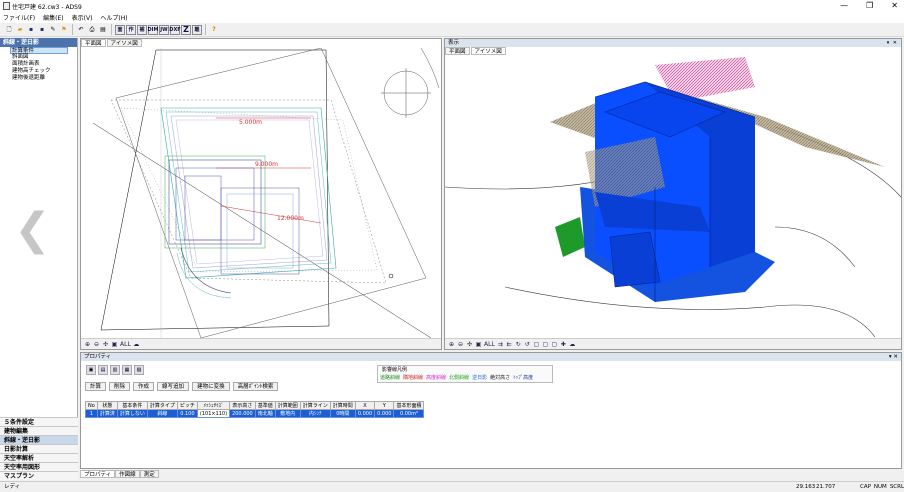  Describe the element at coordinates (173, 386) in the screenshot. I see `add-line-button: 線写追加` at that location.